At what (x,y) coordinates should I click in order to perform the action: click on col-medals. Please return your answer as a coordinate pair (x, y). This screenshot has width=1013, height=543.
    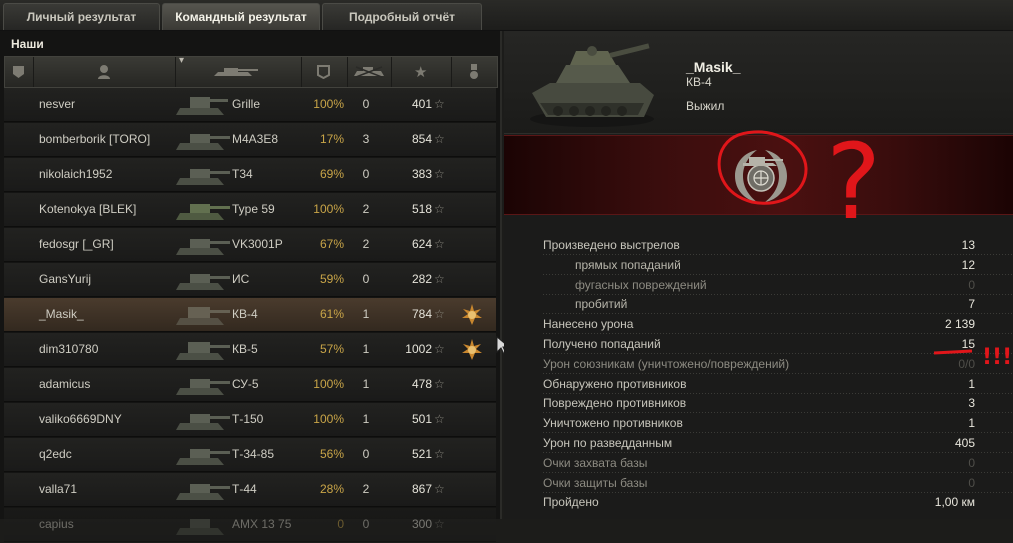
    Looking at the image, I should click on (474, 72).